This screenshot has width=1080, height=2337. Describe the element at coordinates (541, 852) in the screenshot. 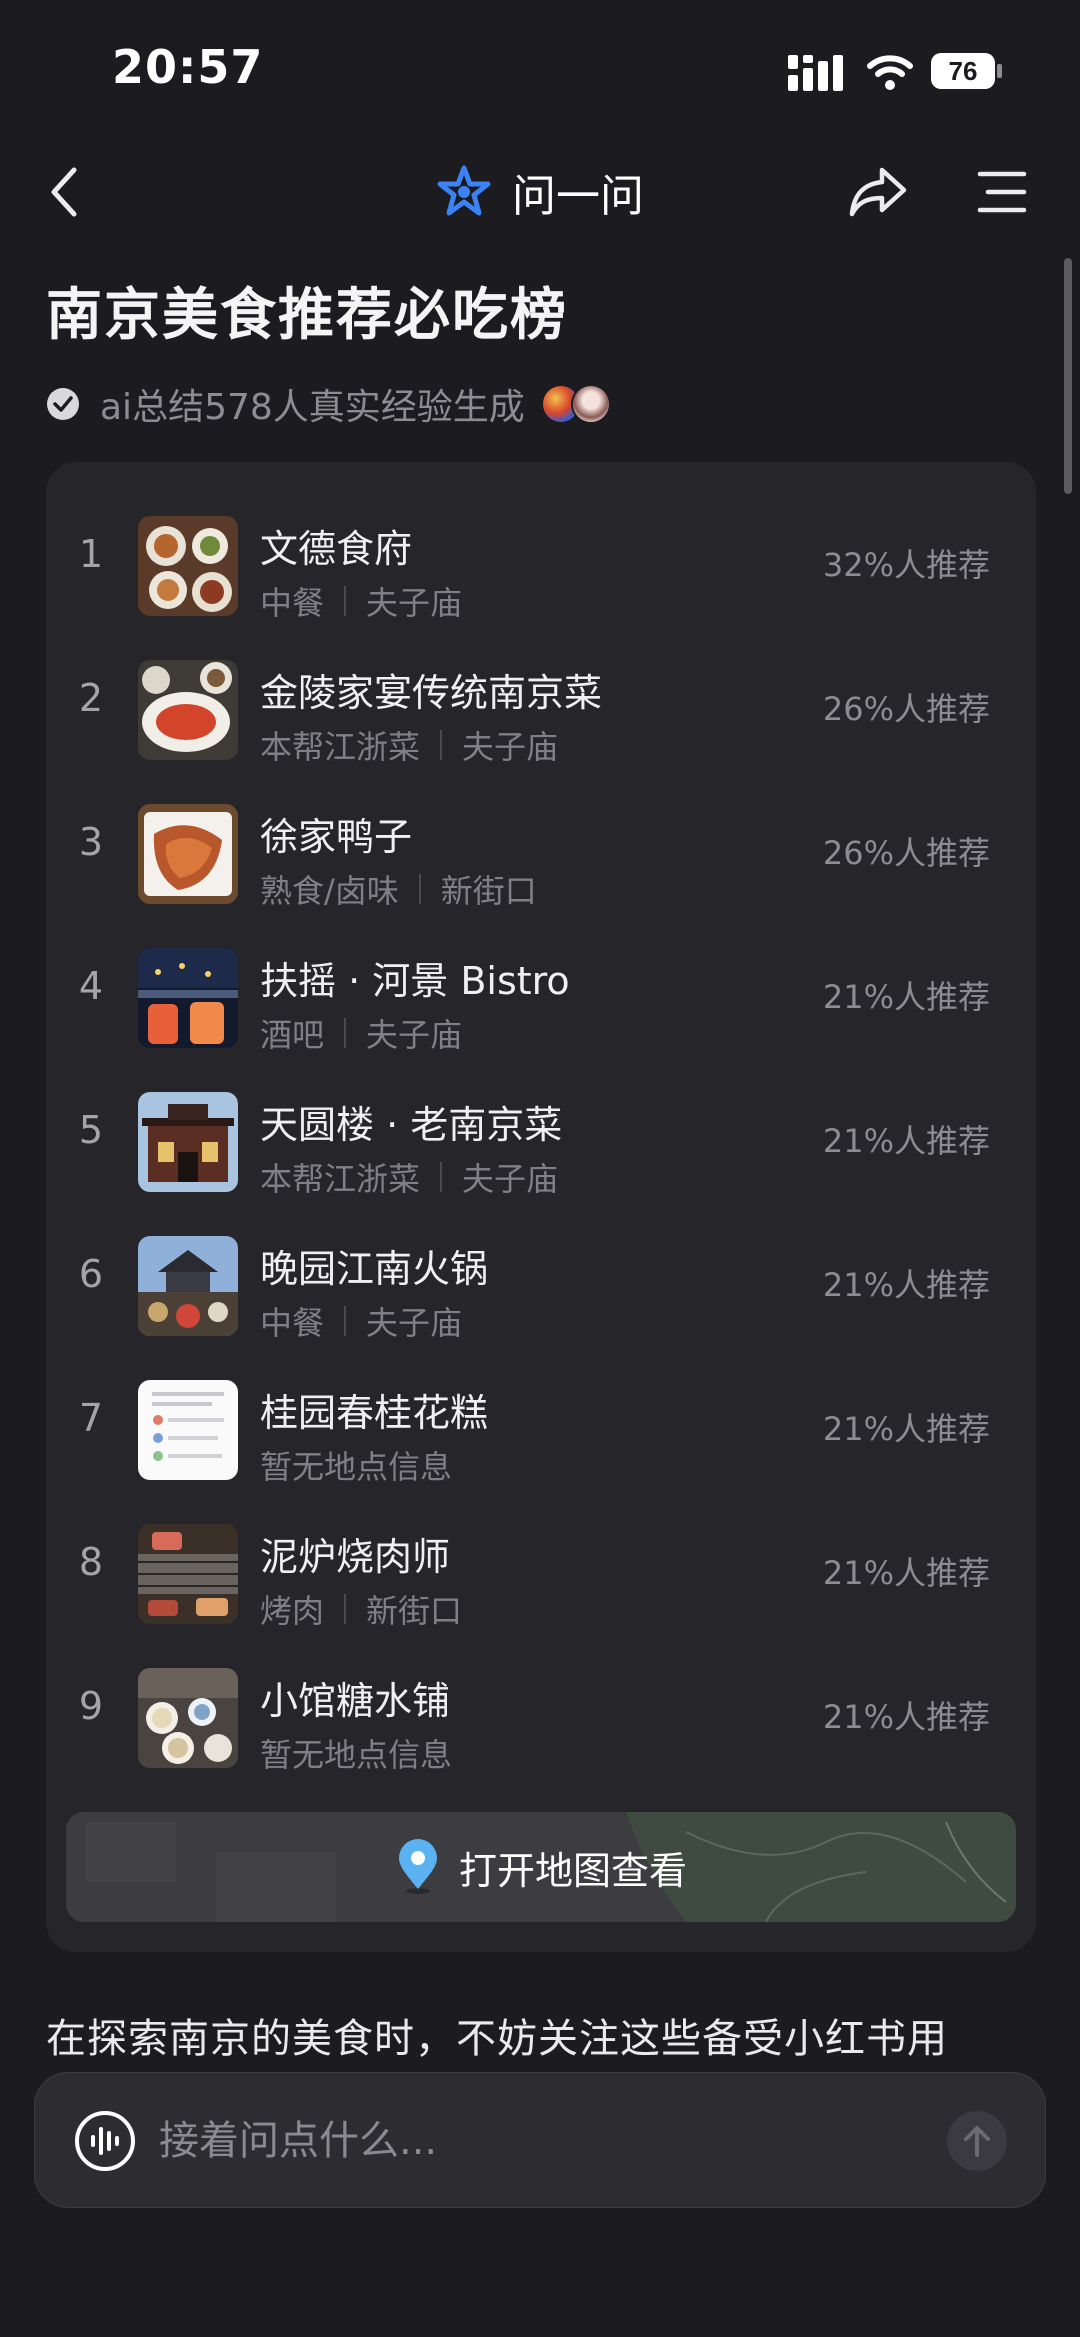

I see `ranking-item: 3 徐家鸭子 熟食/卤味 新街口 26%人推荐` at that location.